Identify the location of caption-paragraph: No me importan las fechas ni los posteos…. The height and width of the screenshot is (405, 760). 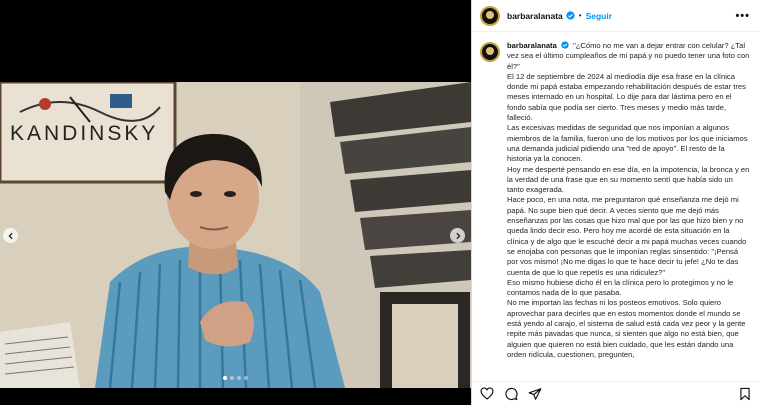
(626, 328).